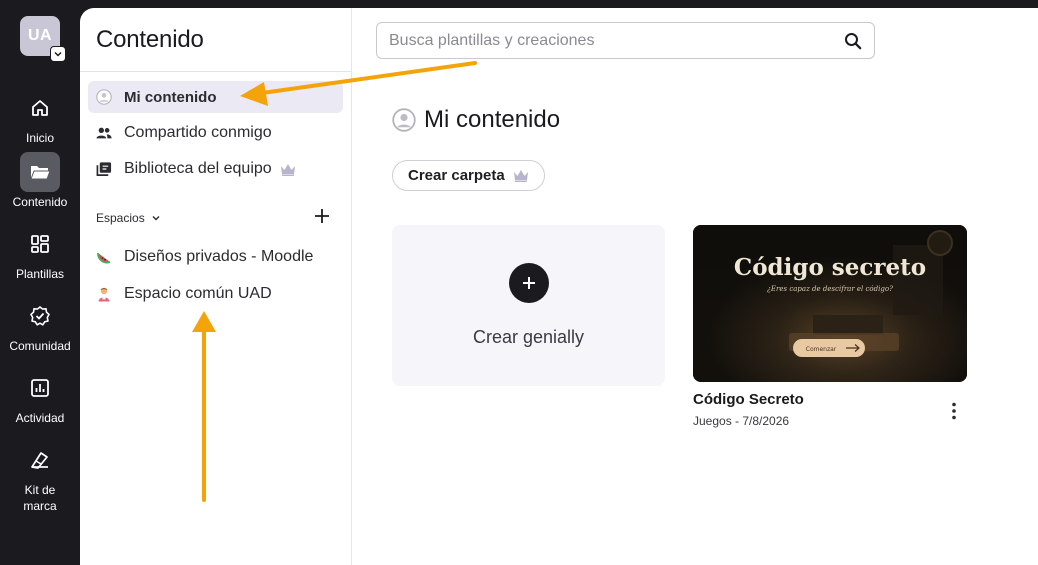  What do you see at coordinates (40, 202) in the screenshot?
I see `rail-label: Contenido` at bounding box center [40, 202].